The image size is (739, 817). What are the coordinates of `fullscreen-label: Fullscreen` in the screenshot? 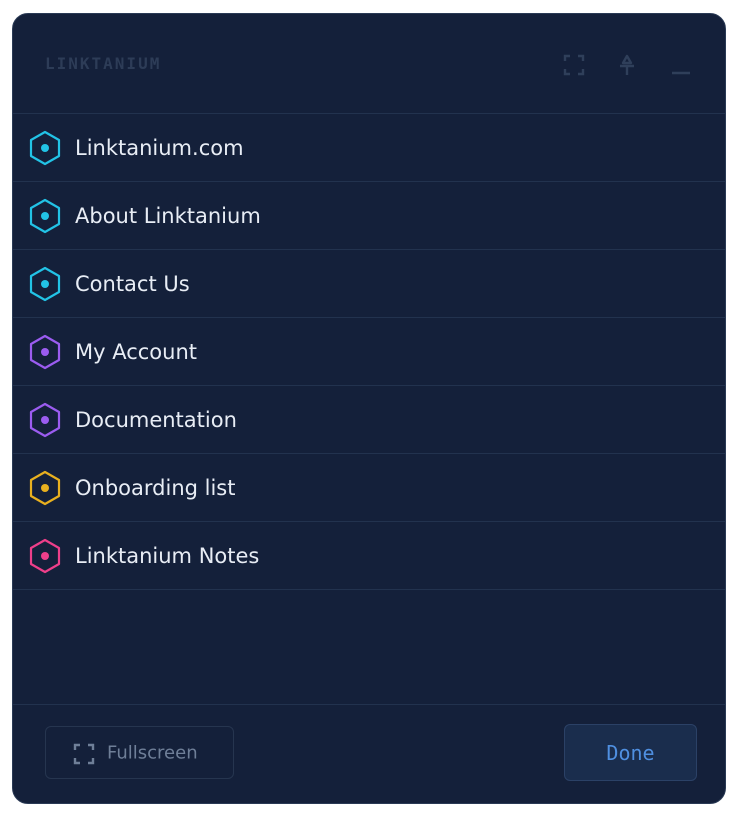 It's located at (152, 752).